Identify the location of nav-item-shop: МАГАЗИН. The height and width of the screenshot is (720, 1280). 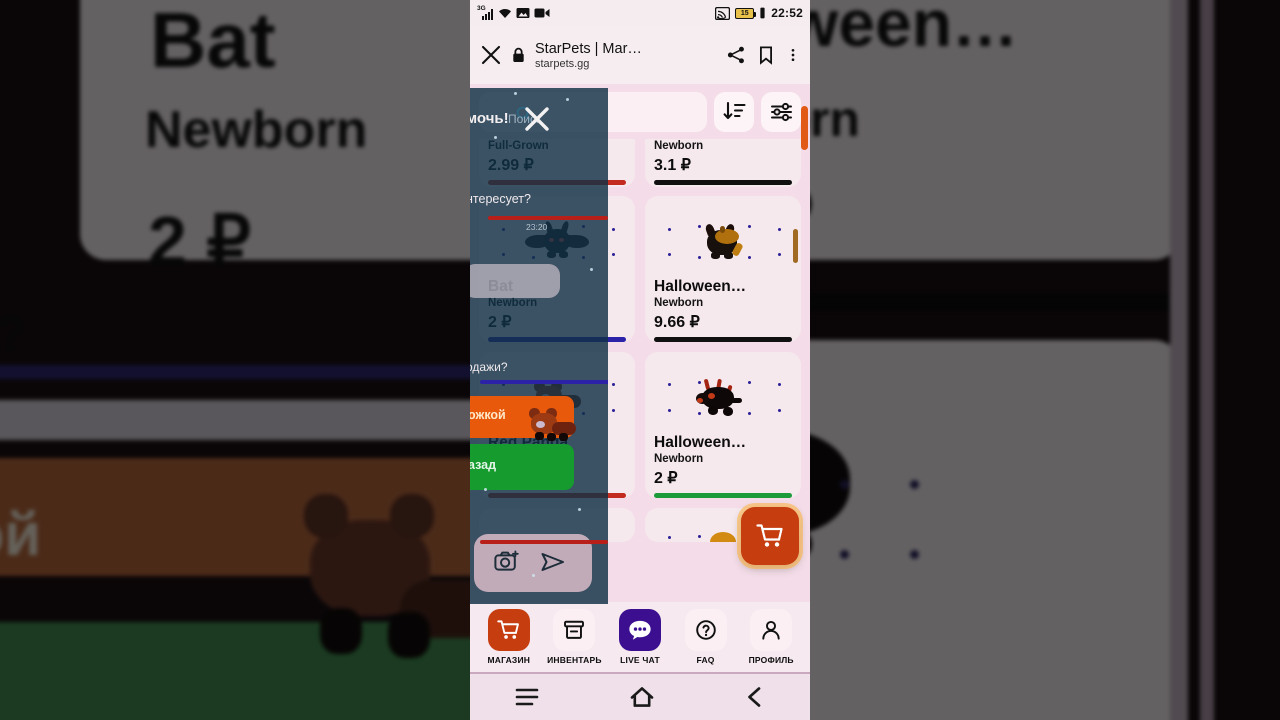
(509, 637).